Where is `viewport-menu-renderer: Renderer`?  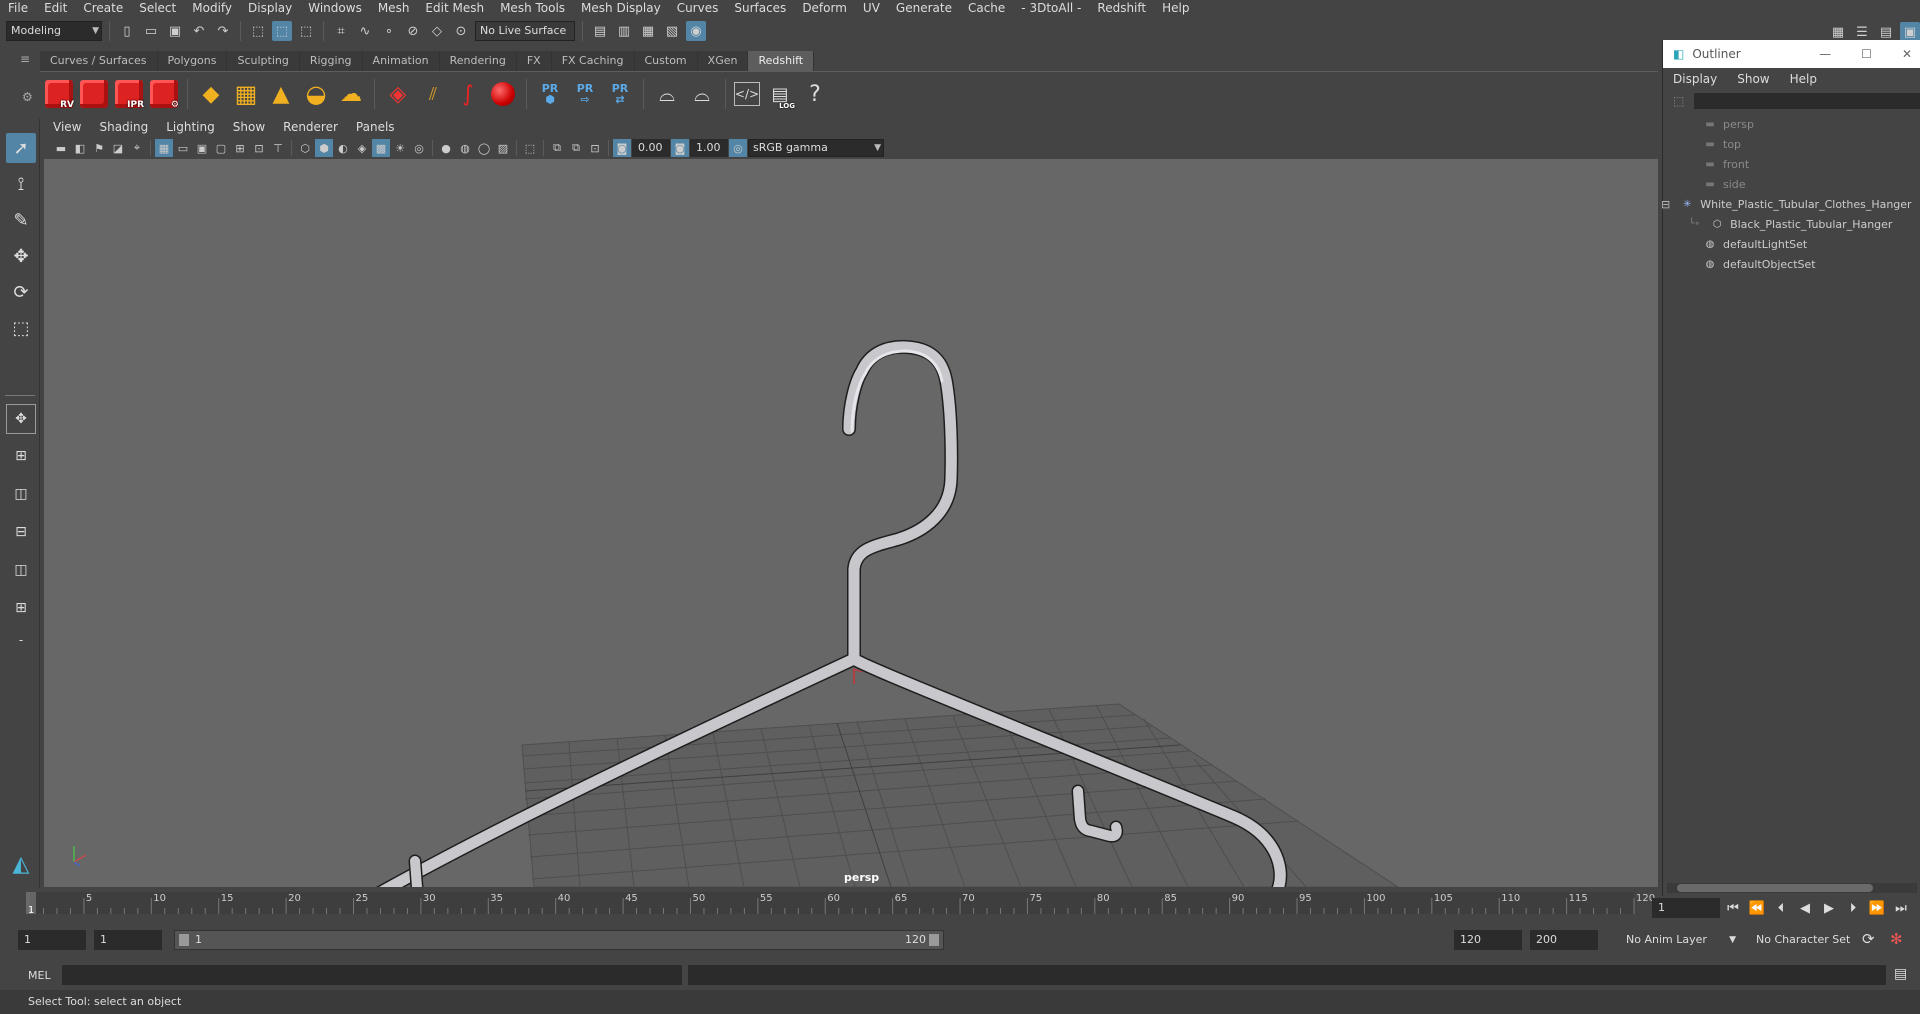 viewport-menu-renderer: Renderer is located at coordinates (310, 127).